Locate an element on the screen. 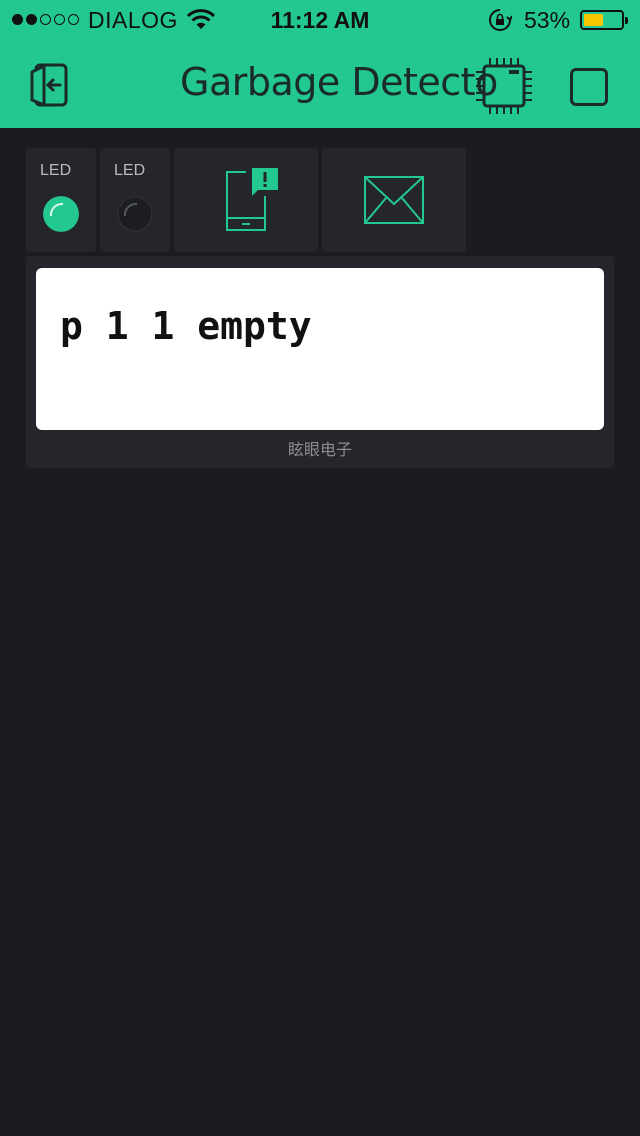 Image resolution: width=640 pixels, height=1136 pixels. battery-icon is located at coordinates (604, 20).